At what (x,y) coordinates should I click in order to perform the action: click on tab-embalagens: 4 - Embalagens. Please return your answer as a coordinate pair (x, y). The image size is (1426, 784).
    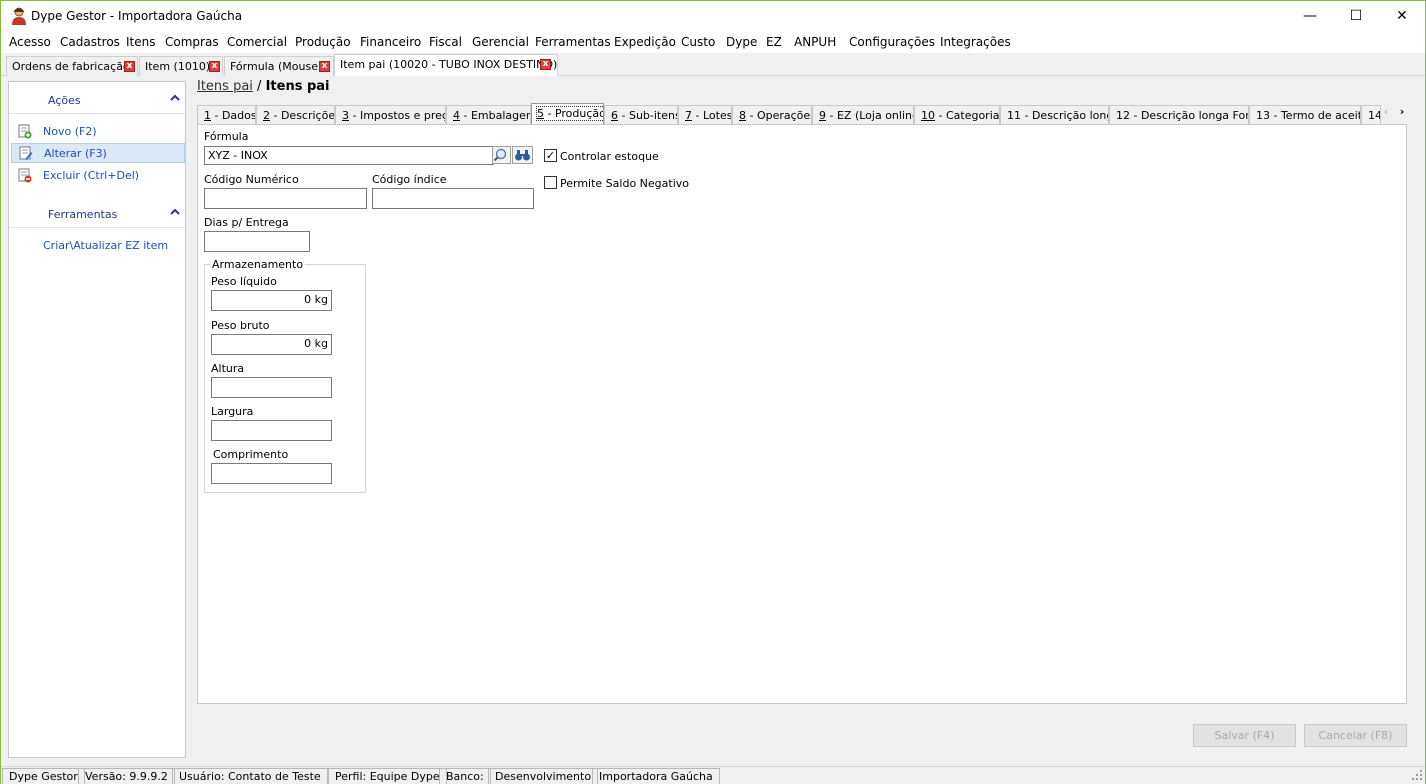
    Looking at the image, I should click on (488, 115).